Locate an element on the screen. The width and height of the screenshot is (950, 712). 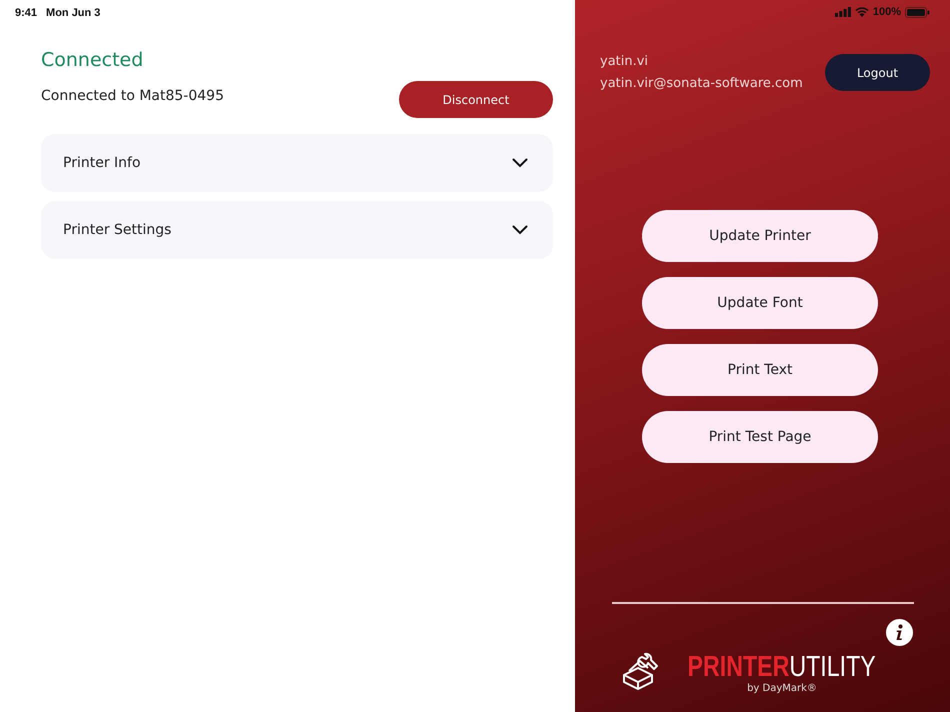
battery-percent: 100% is located at coordinates (886, 12).